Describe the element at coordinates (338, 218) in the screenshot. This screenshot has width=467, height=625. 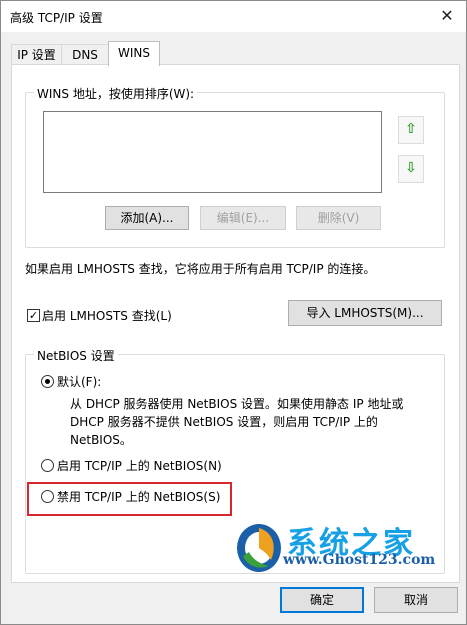
I see `remove-button: 删除(V)` at that location.